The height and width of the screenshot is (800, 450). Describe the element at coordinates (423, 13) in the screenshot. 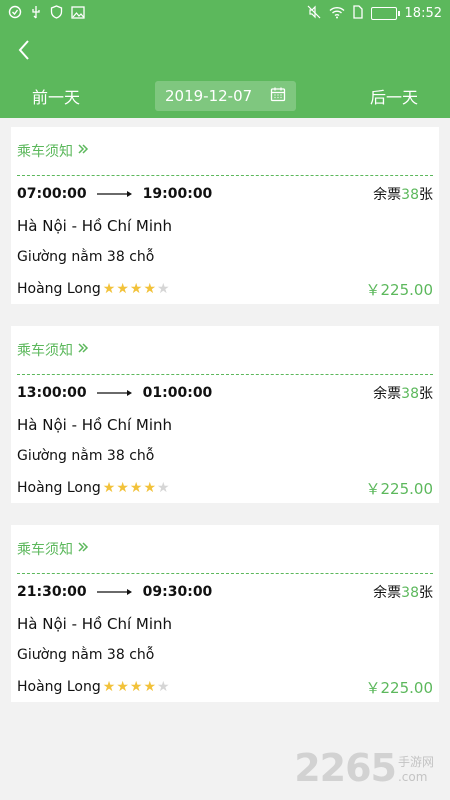

I see `status-time: 18:52` at that location.